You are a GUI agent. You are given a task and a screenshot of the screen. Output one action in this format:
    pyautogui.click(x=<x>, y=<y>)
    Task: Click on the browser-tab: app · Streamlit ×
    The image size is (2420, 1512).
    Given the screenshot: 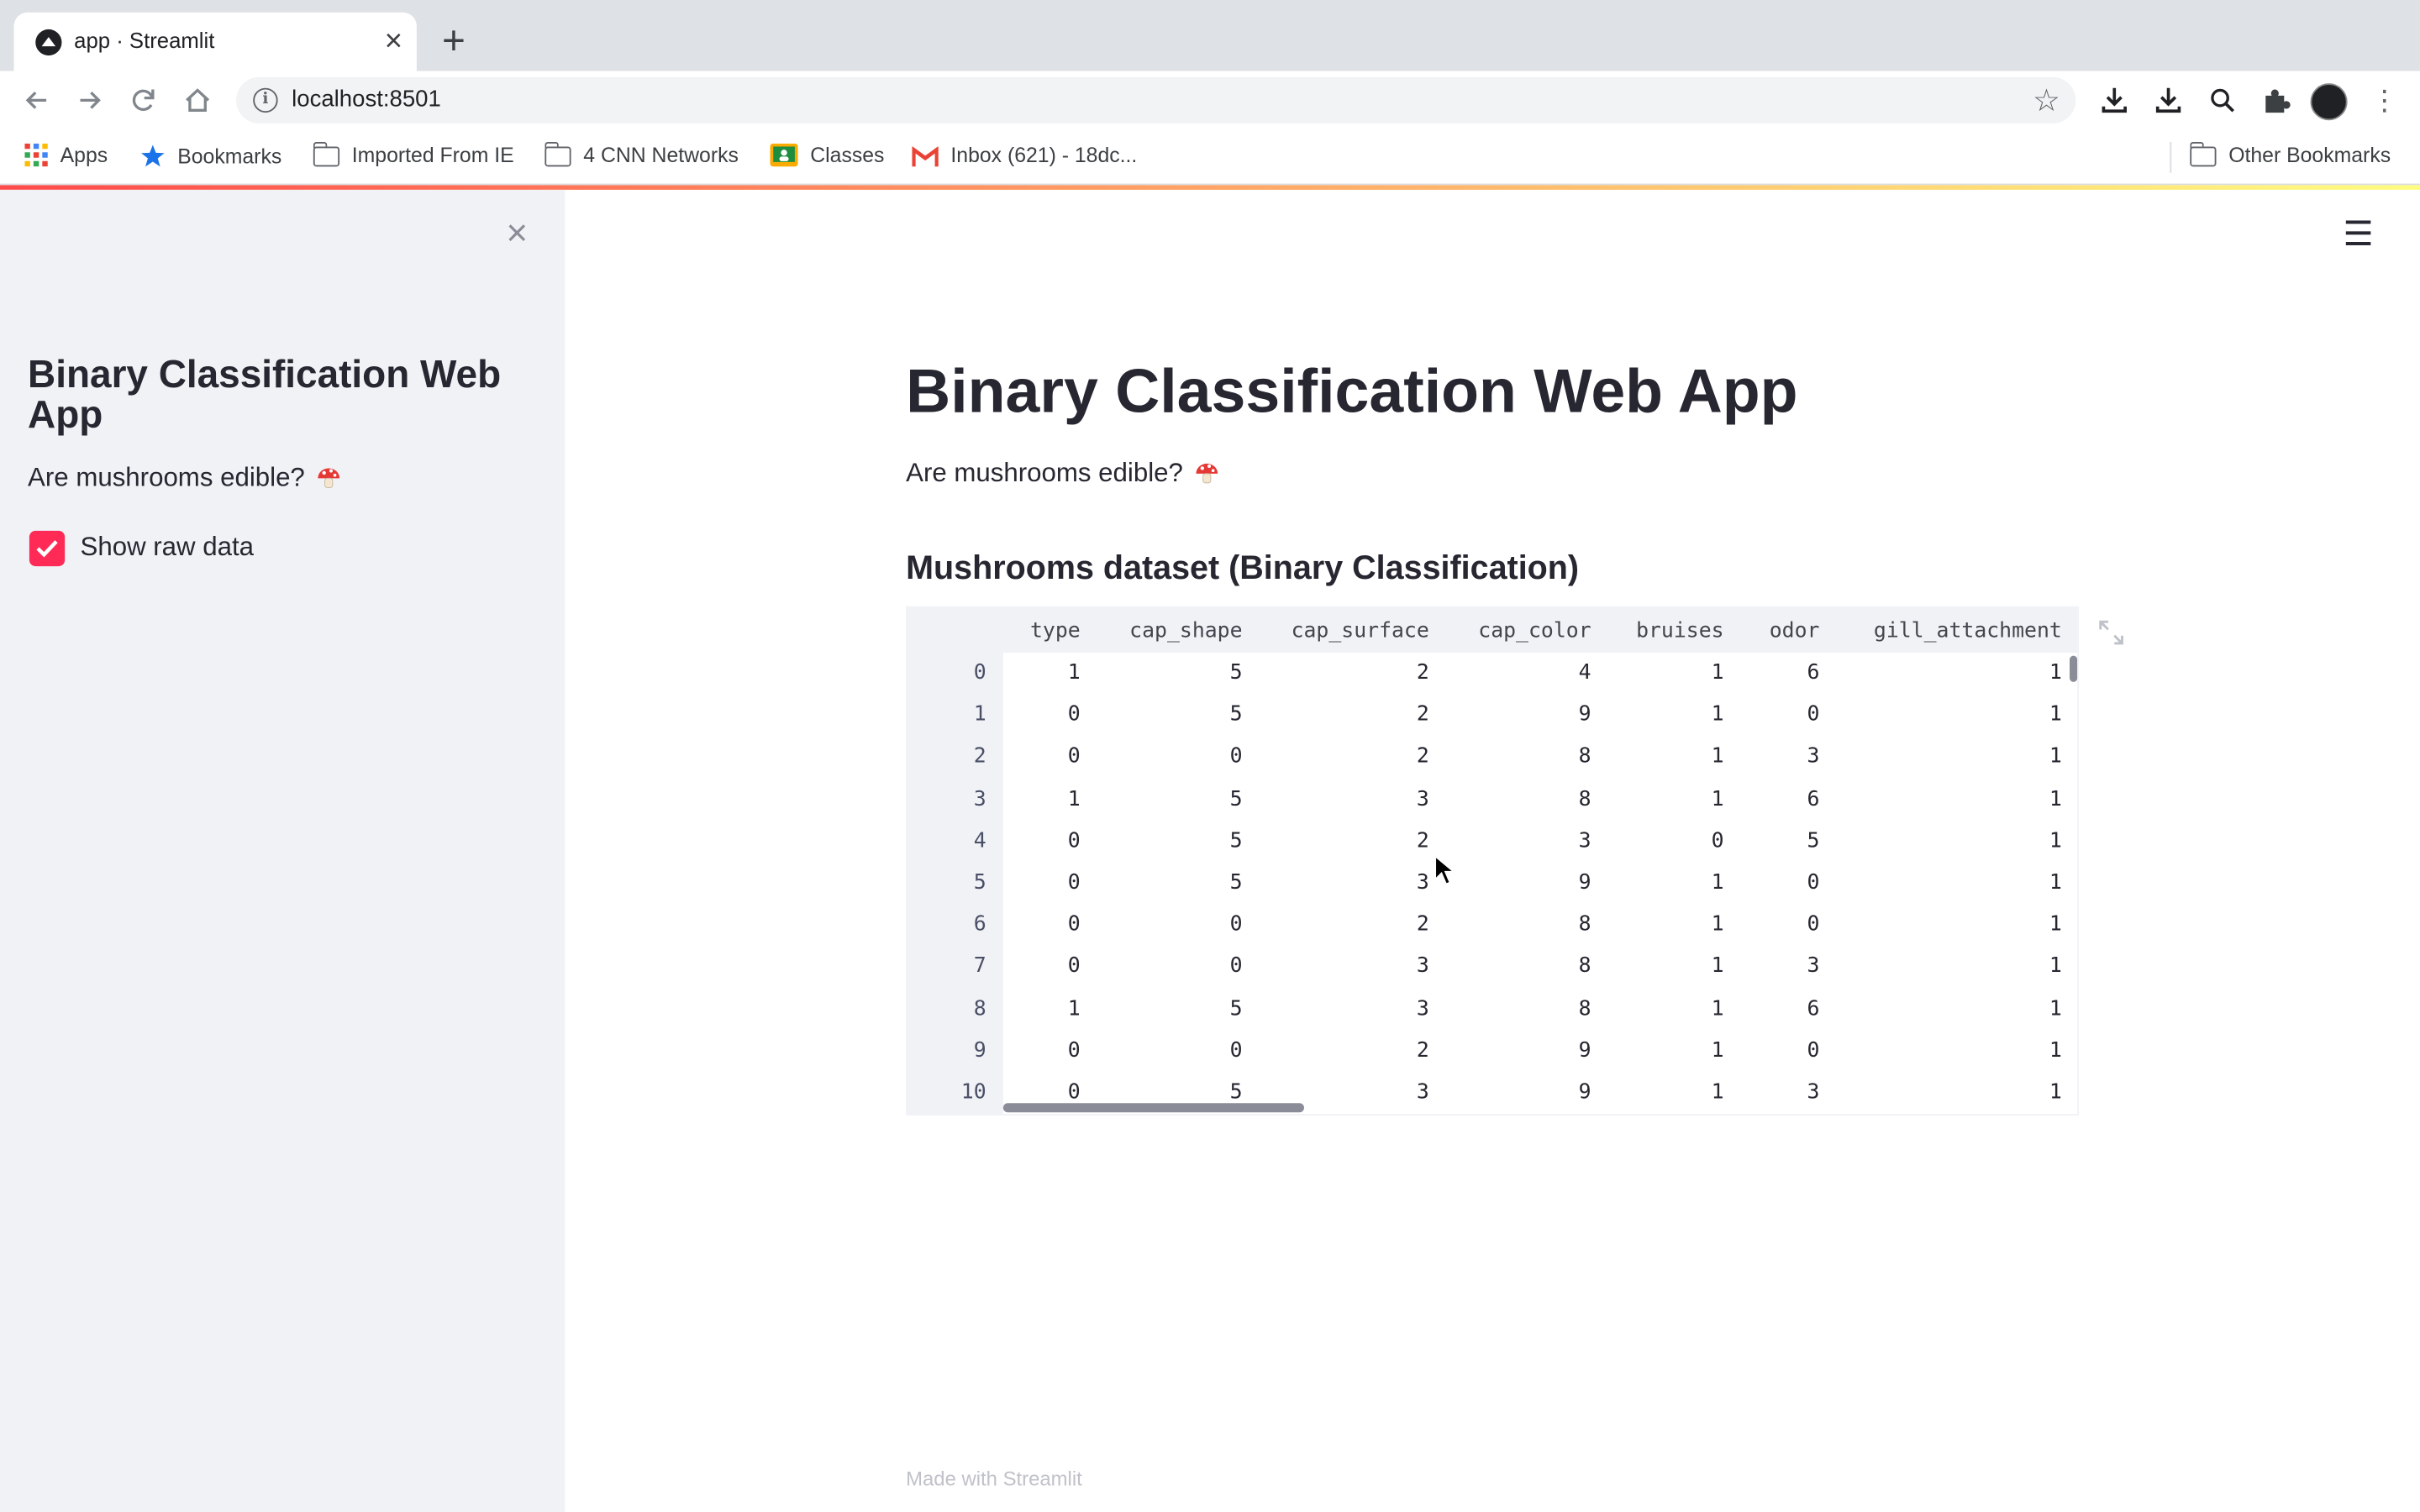 What is the action you would take?
    pyautogui.click(x=215, y=41)
    